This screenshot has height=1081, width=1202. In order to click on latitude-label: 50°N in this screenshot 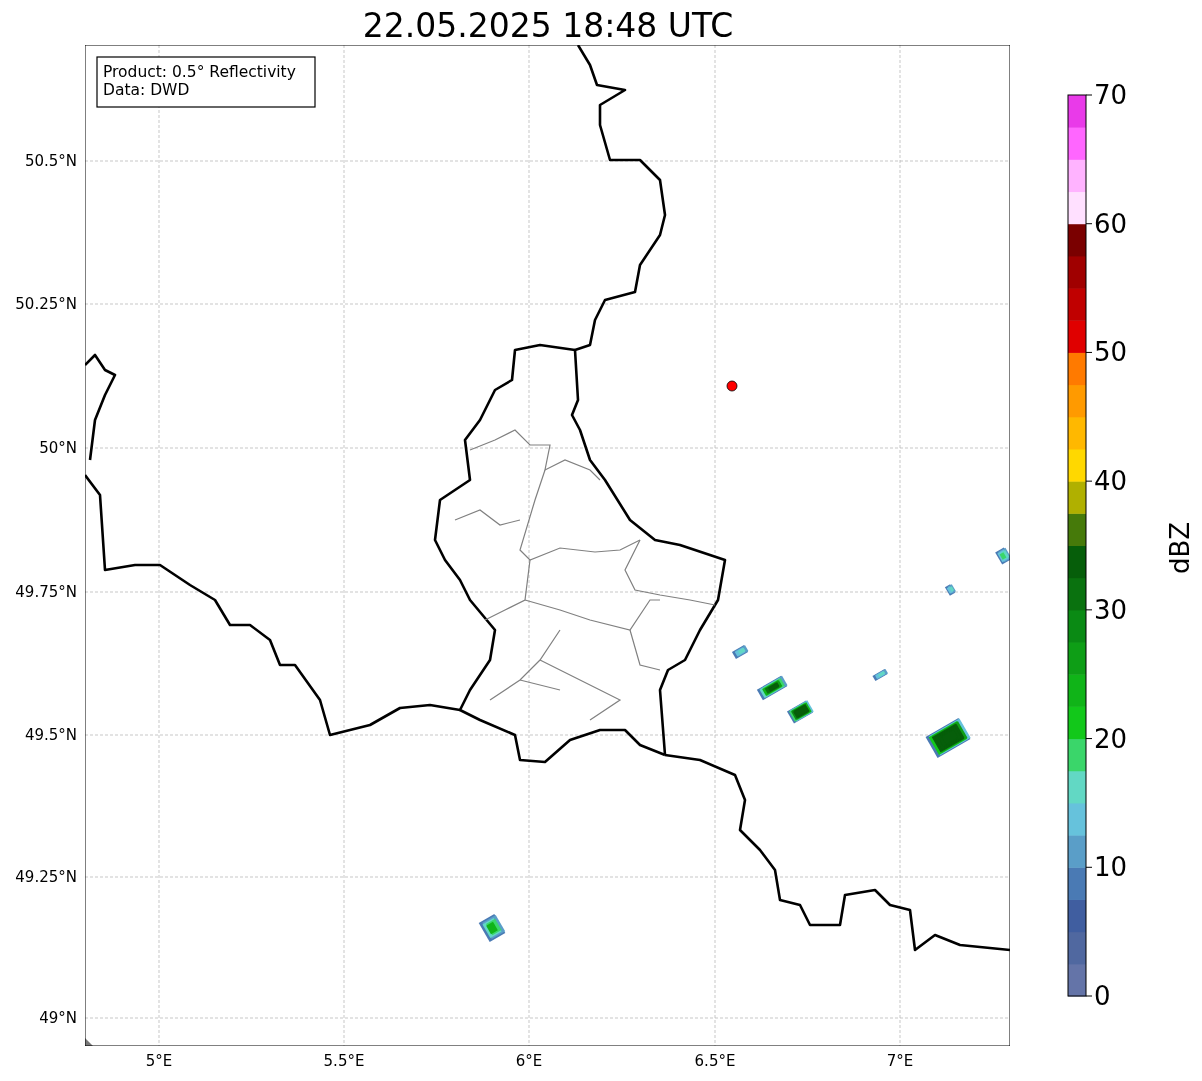, I will do `click(58, 448)`.